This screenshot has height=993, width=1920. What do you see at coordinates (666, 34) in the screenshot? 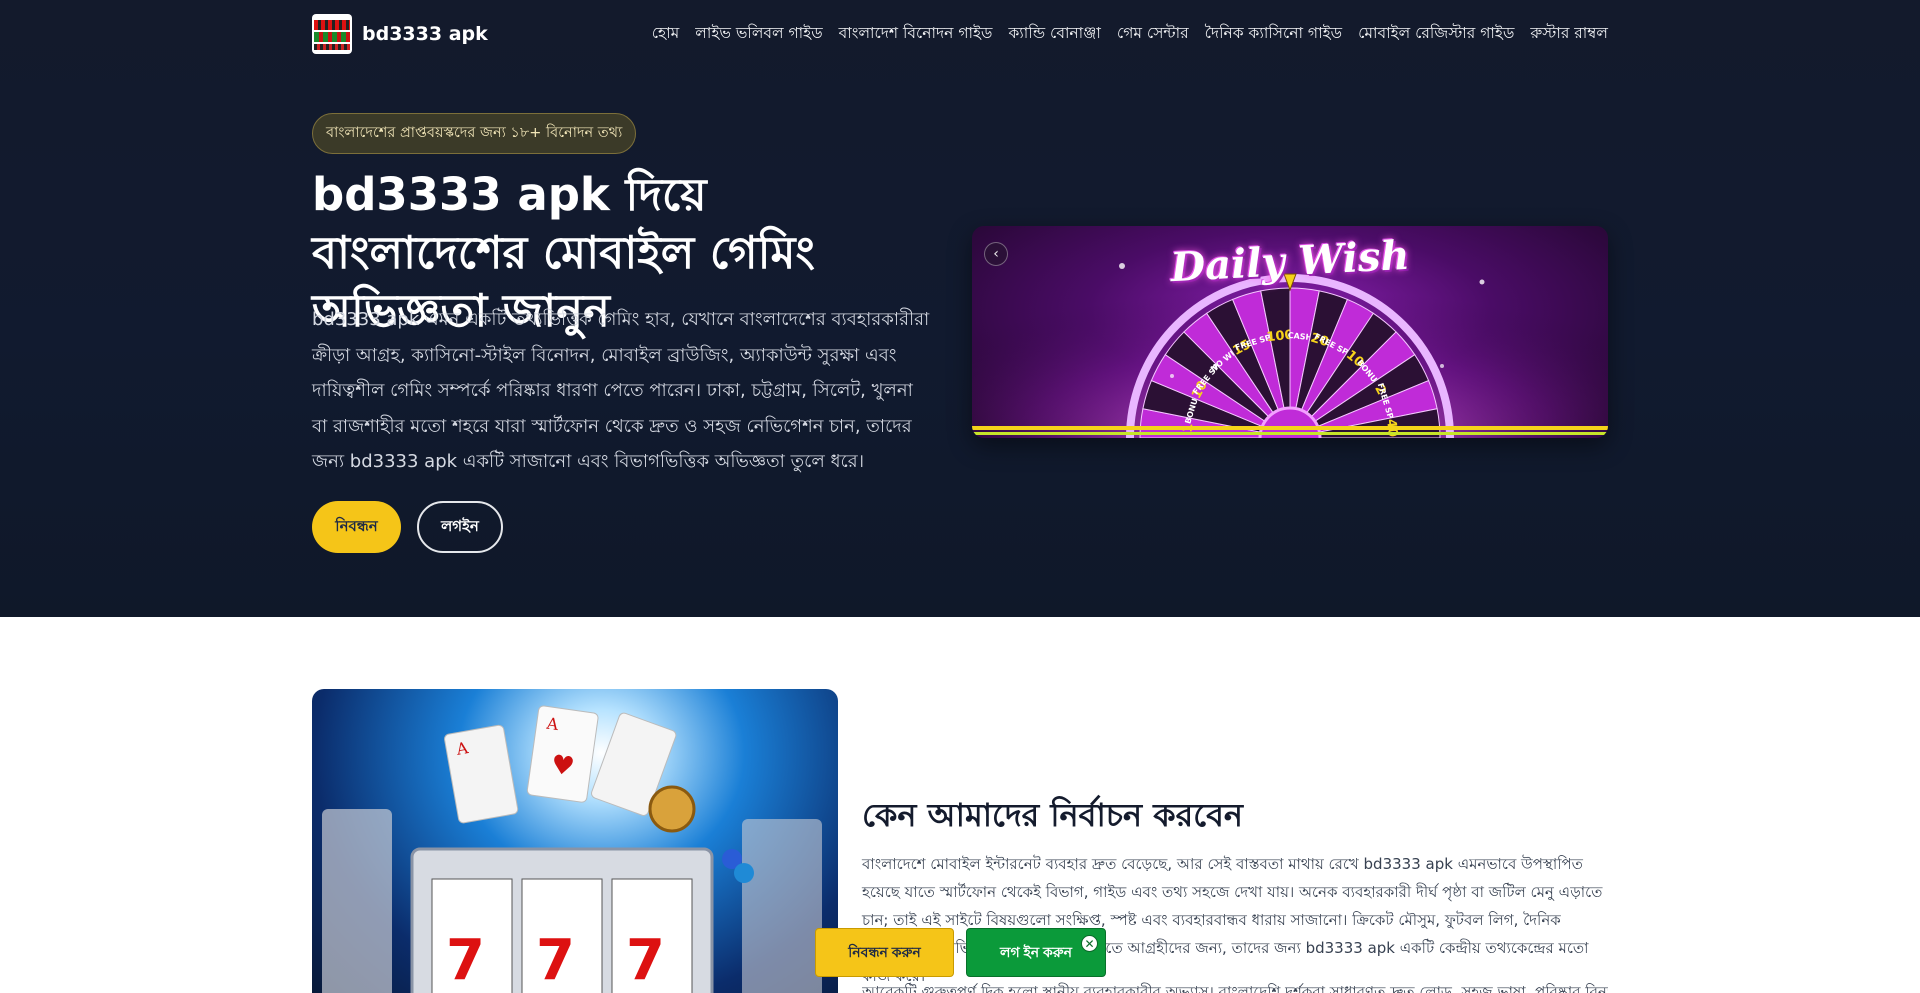
I see `nav-home: হোম` at bounding box center [666, 34].